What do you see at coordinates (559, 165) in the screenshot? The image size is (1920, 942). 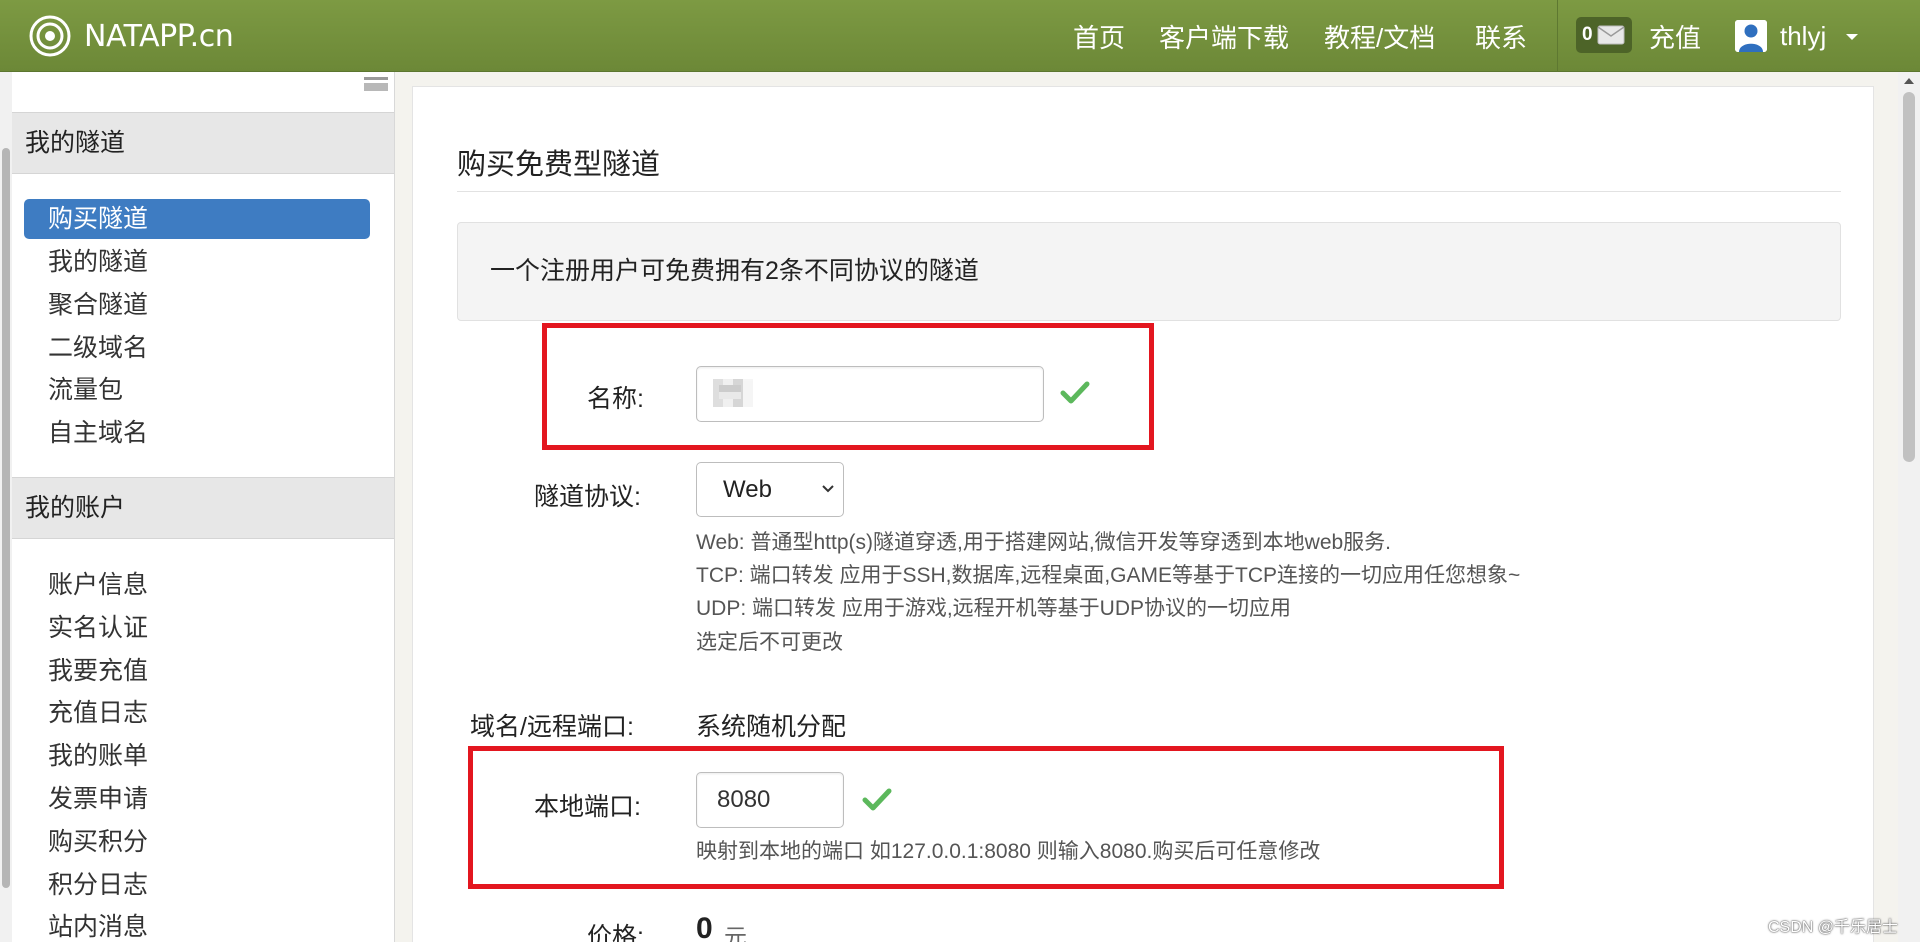 I see `page-title: 购买免费型隧道` at bounding box center [559, 165].